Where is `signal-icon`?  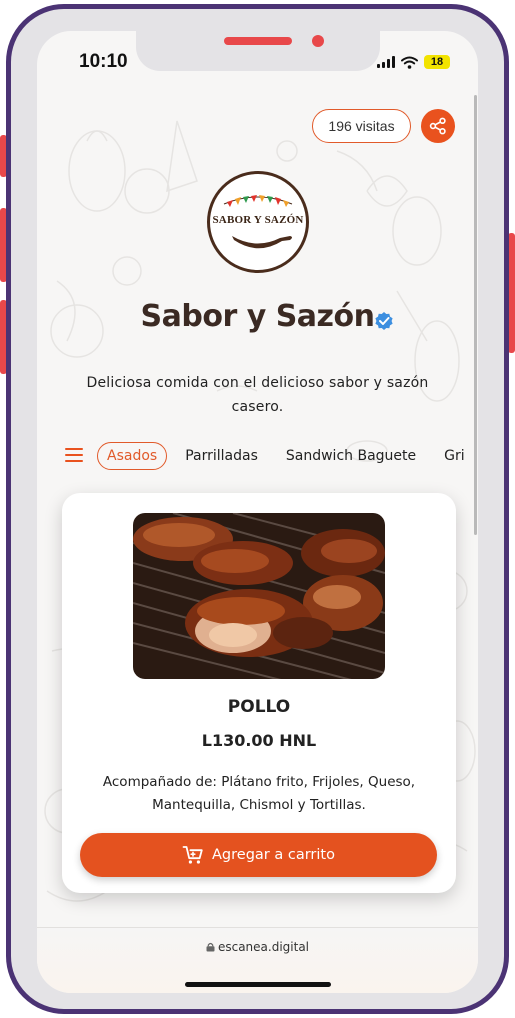
signal-icon is located at coordinates (386, 62).